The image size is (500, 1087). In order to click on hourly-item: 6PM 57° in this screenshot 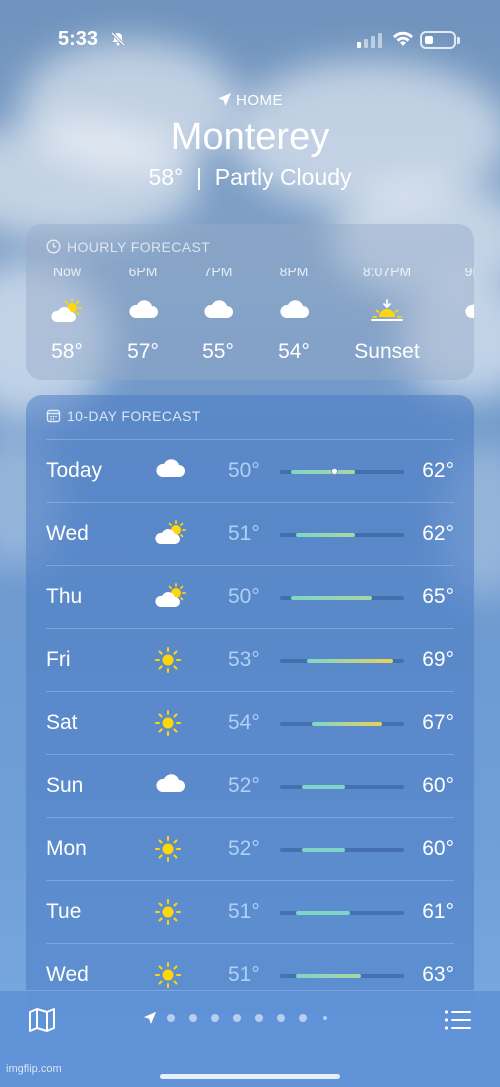, I will do `click(143, 316)`.